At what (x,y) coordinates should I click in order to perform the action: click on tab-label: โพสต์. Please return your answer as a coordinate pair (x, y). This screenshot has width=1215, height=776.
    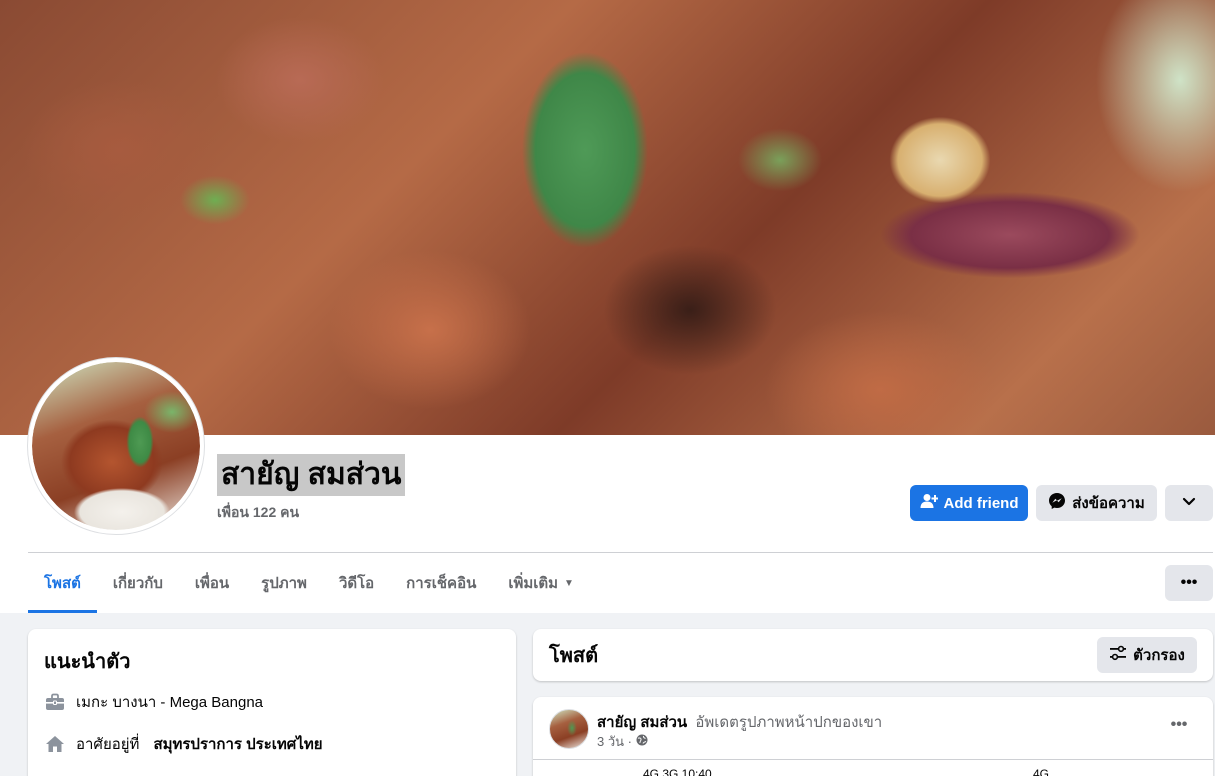
    Looking at the image, I should click on (62, 583).